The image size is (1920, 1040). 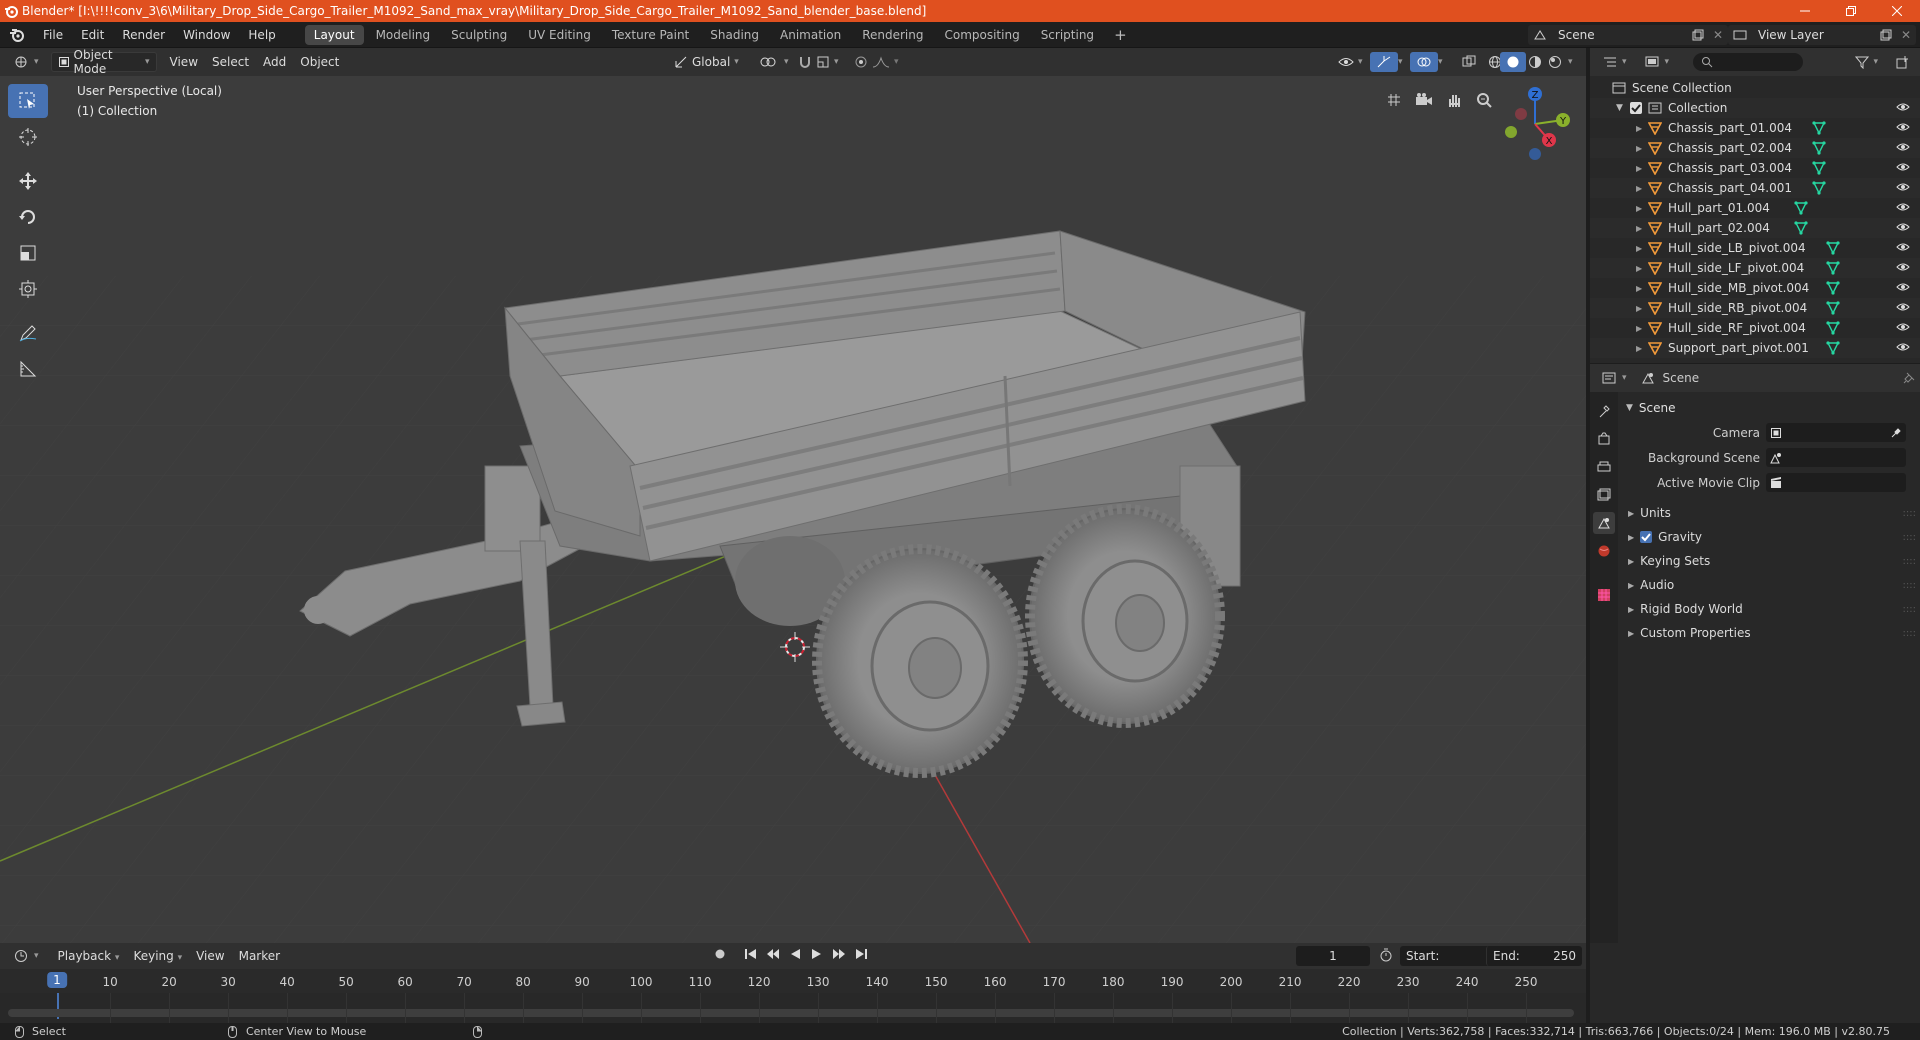 What do you see at coordinates (720, 954) in the screenshot?
I see `record-button` at bounding box center [720, 954].